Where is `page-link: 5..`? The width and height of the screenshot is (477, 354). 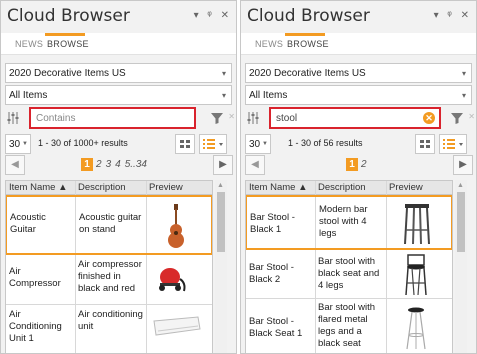
page-link: 5.. is located at coordinates (130, 164).